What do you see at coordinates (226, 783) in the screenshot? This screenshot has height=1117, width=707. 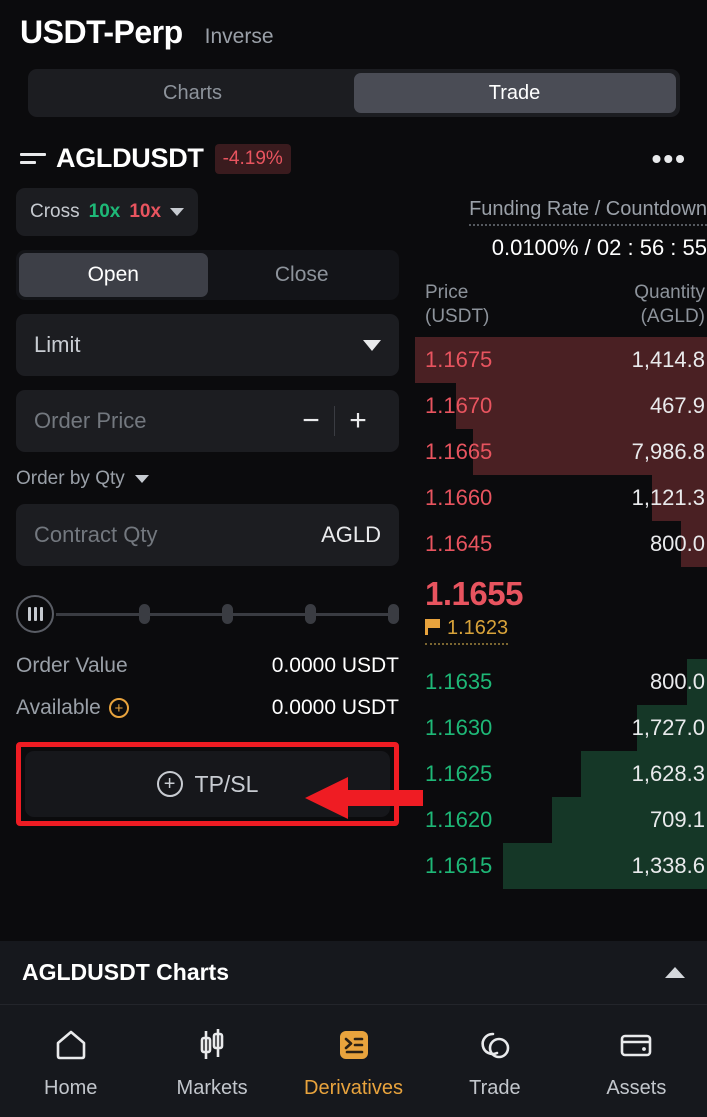 I see `tpsl-label: TP/SL` at bounding box center [226, 783].